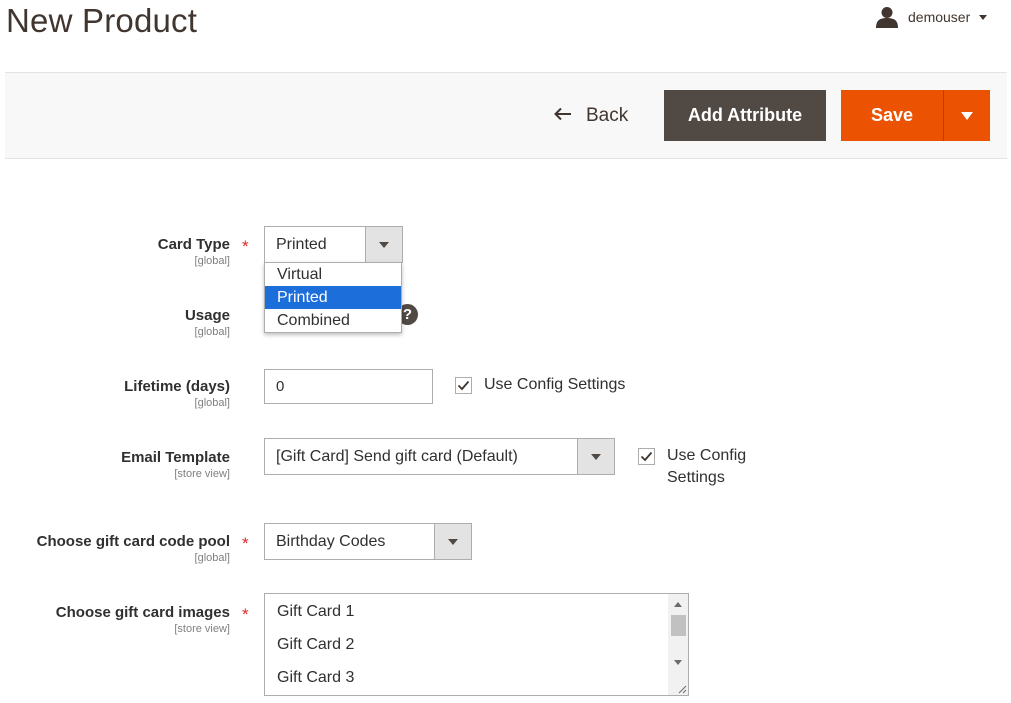 This screenshot has width=1011, height=703. Describe the element at coordinates (745, 115) in the screenshot. I see `add-attribute-button: Add Attribute` at that location.